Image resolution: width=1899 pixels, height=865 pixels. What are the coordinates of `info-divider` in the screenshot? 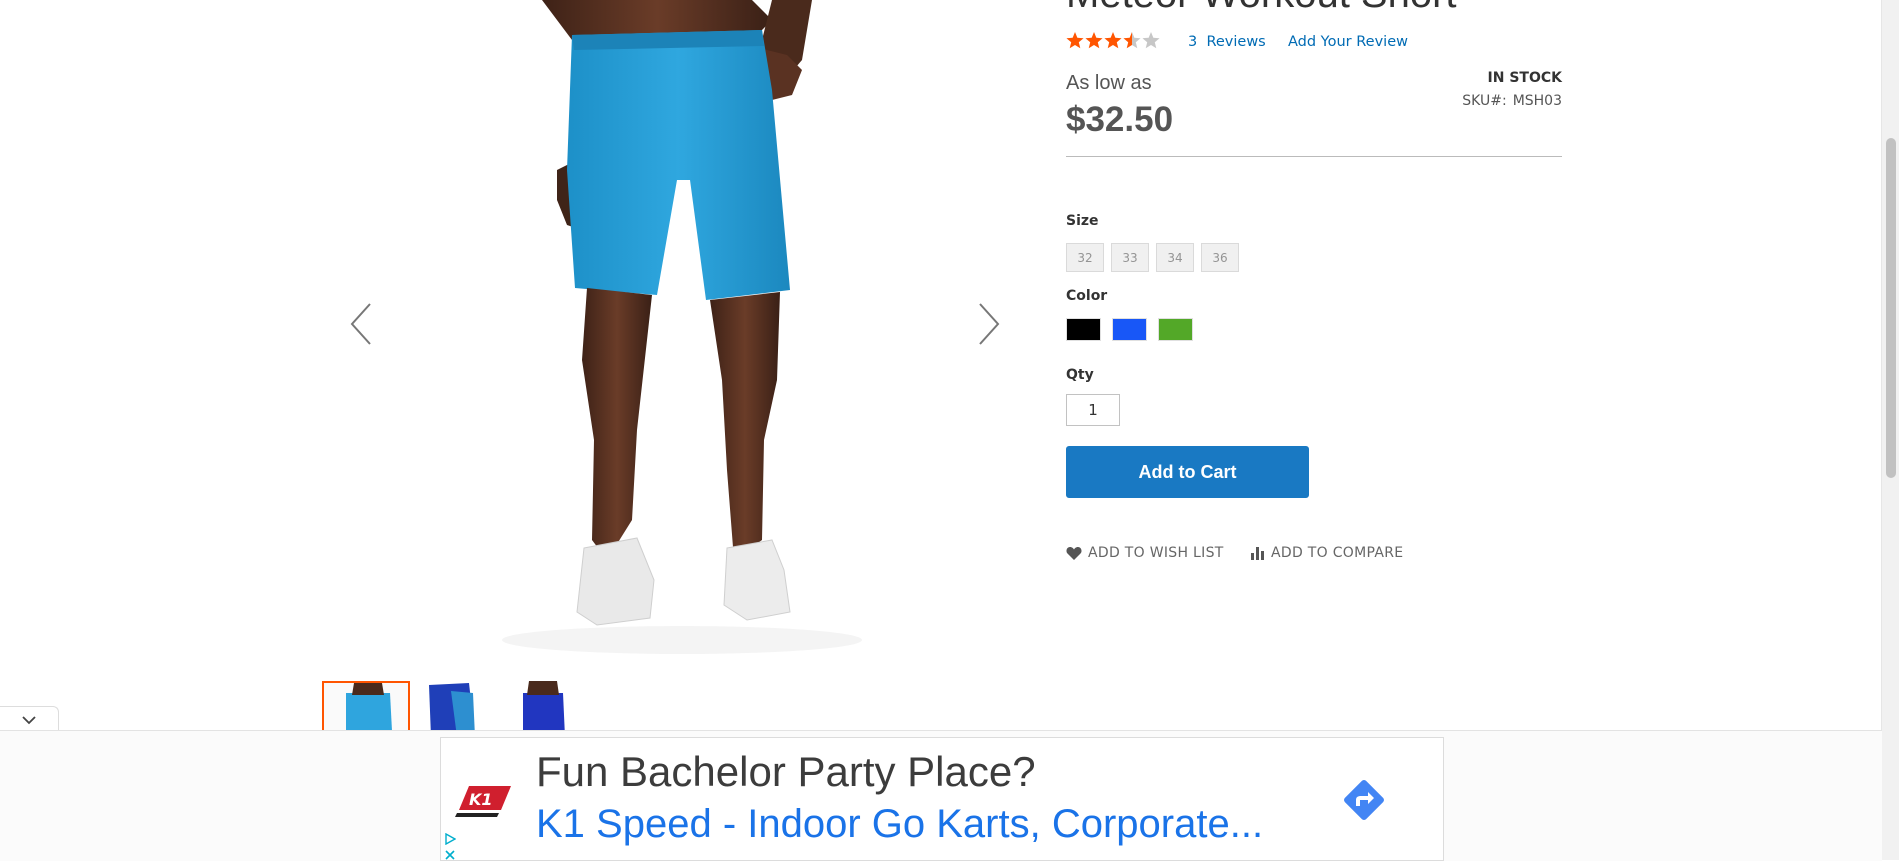 It's located at (1314, 156).